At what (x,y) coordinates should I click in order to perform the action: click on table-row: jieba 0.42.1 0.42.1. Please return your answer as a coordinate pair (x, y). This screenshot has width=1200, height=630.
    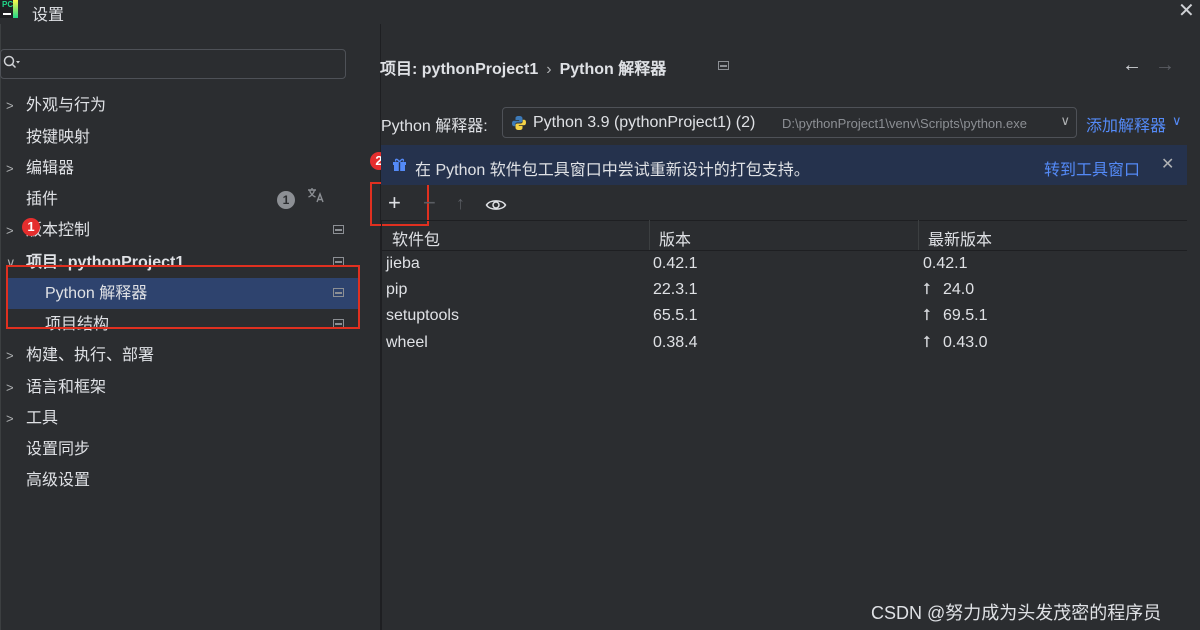
    Looking at the image, I should click on (784, 265).